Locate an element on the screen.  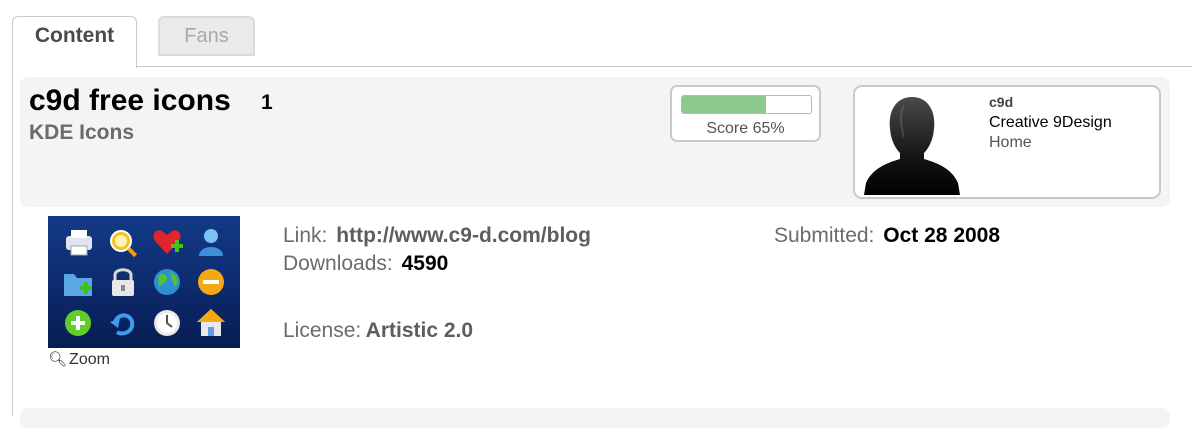
license-row: License: Artistic 2.0 is located at coordinates (378, 331).